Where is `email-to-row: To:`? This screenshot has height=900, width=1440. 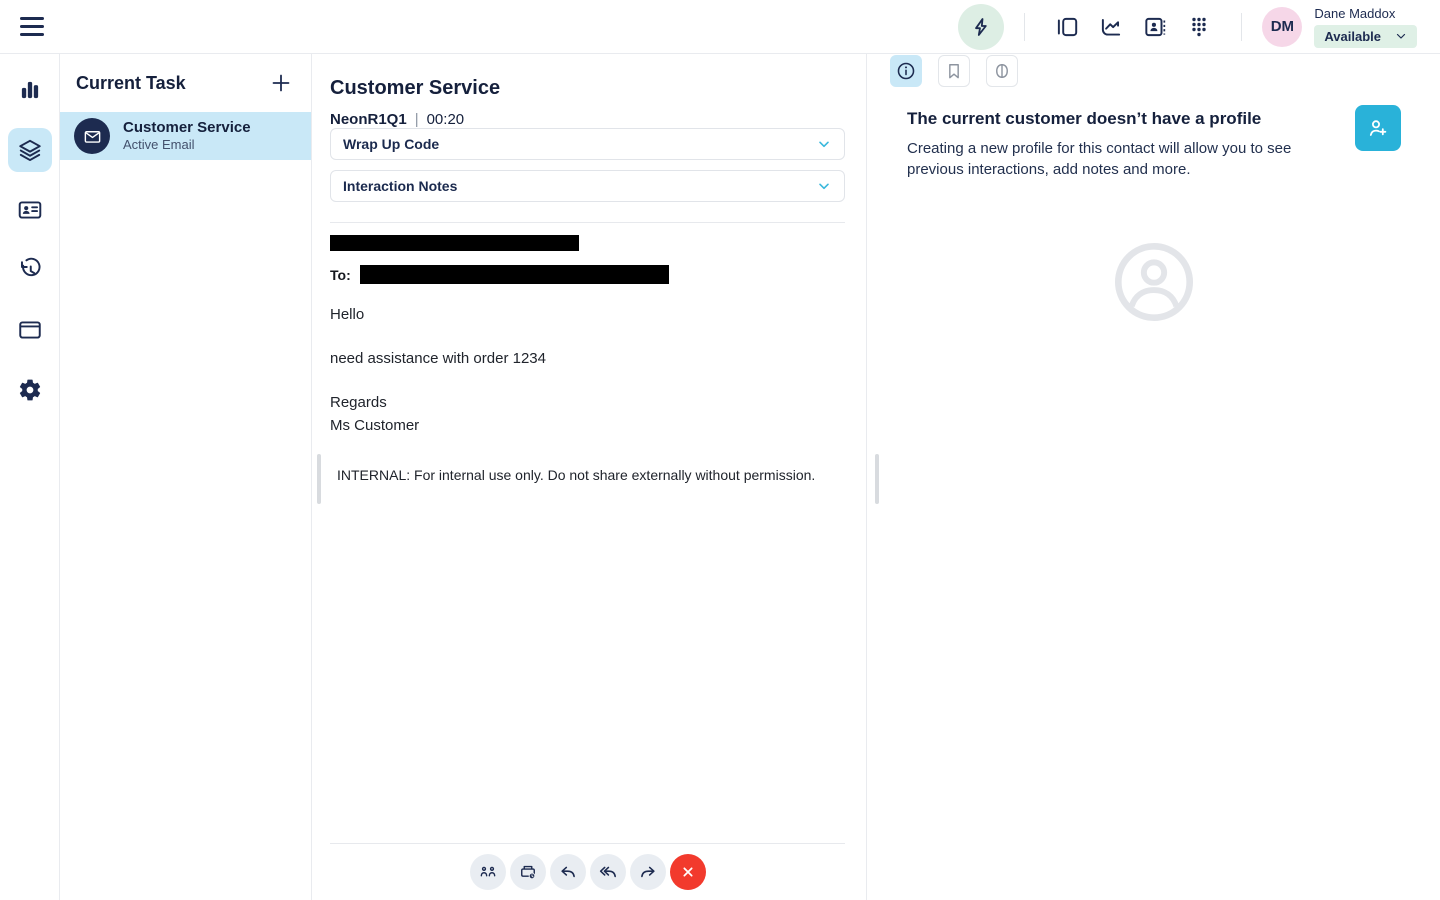
email-to-row: To: is located at coordinates (587, 274).